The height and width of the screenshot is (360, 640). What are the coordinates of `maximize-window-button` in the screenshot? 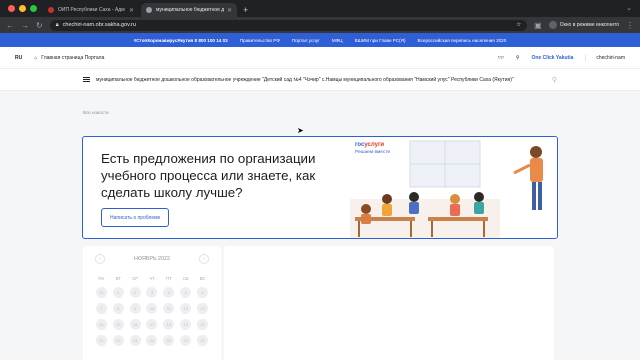 It's located at (33, 8).